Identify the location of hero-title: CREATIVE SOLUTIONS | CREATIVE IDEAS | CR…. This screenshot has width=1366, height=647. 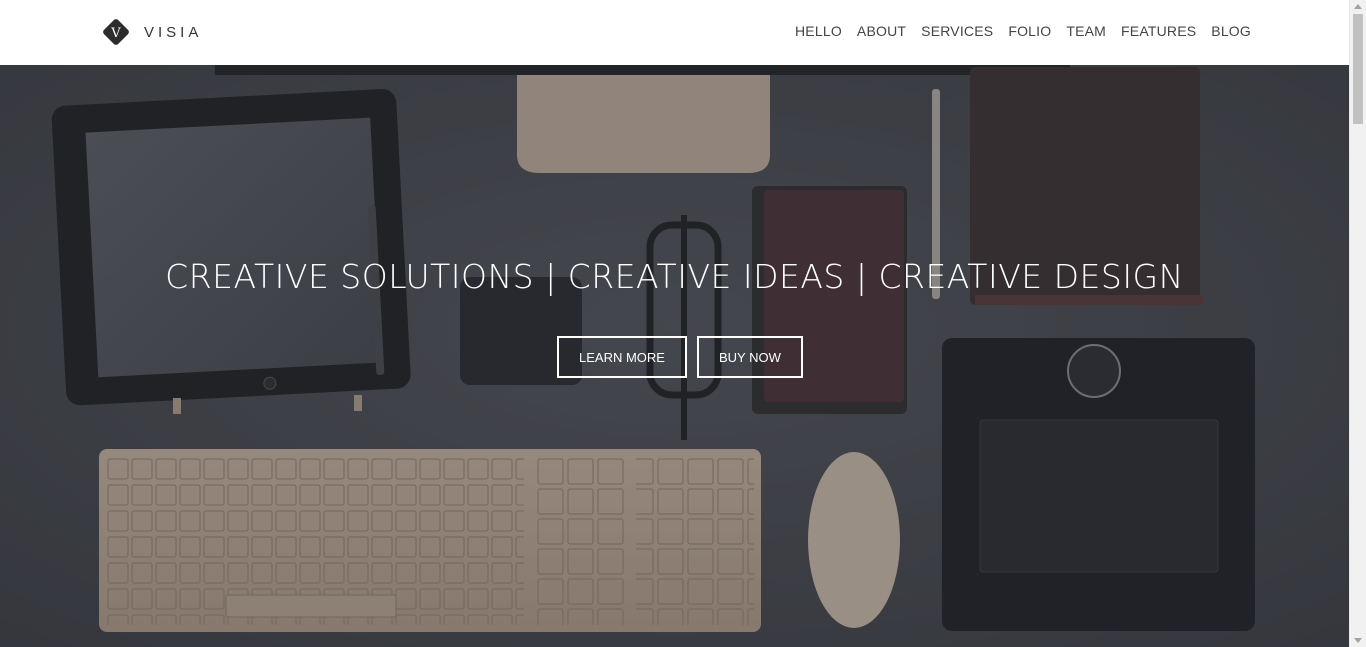
(674, 277).